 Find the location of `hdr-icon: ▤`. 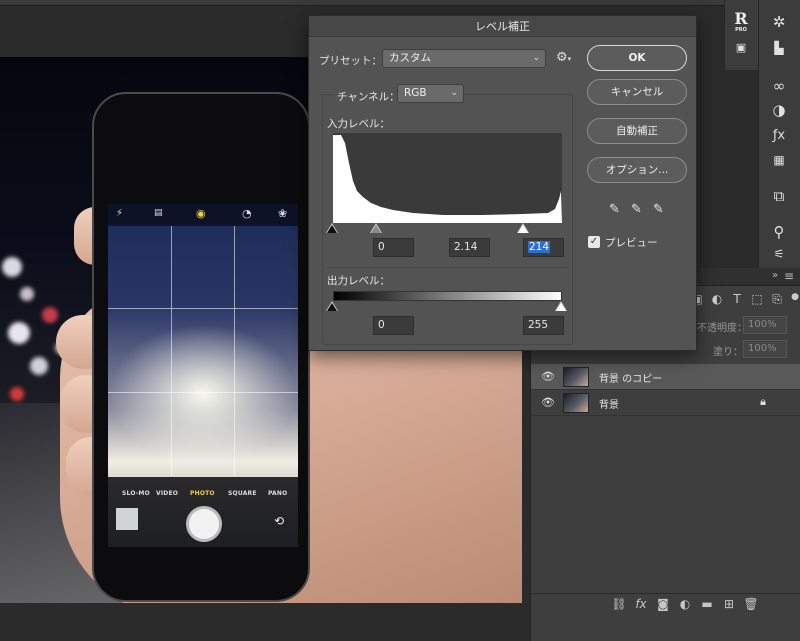

hdr-icon: ▤ is located at coordinates (158, 213).